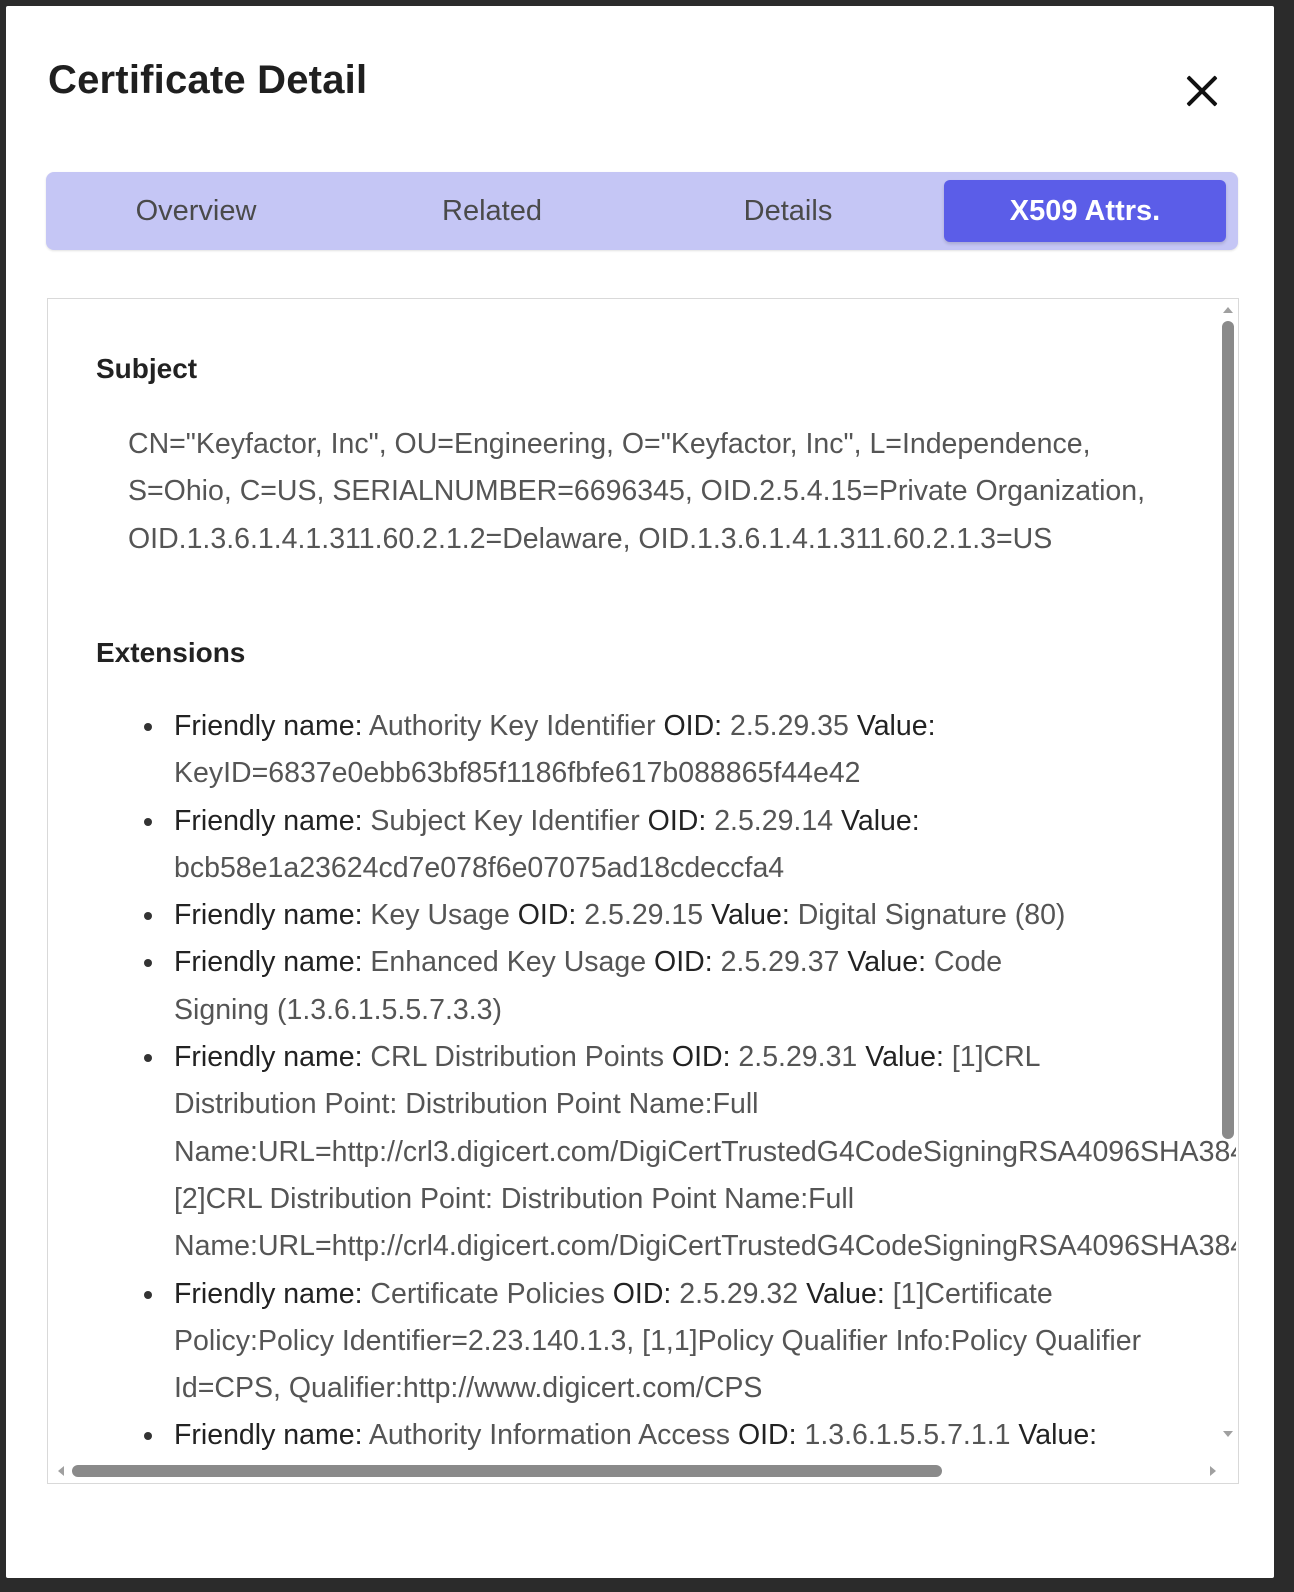  I want to click on extension-name: Subject Key Identifier, so click(505, 820).